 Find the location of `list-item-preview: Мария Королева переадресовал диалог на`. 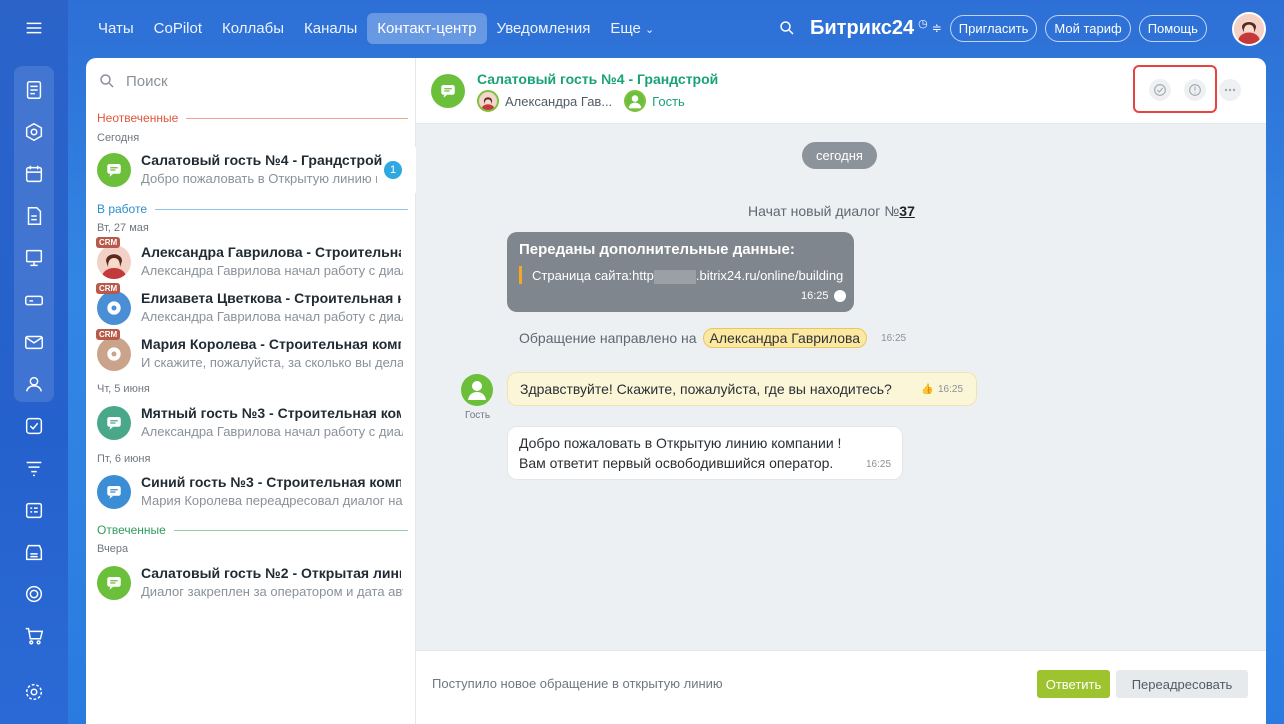

list-item-preview: Мария Королева переадресовал диалог на is located at coordinates (272, 500).